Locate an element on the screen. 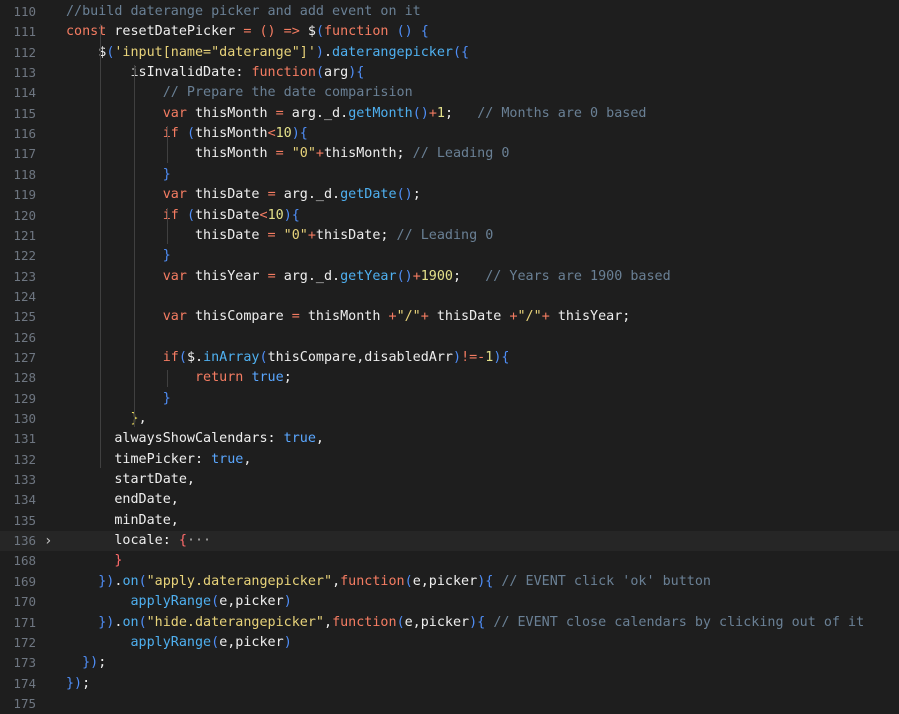 This screenshot has height=714, width=899. code-text: locale: {··· is located at coordinates (138, 541).